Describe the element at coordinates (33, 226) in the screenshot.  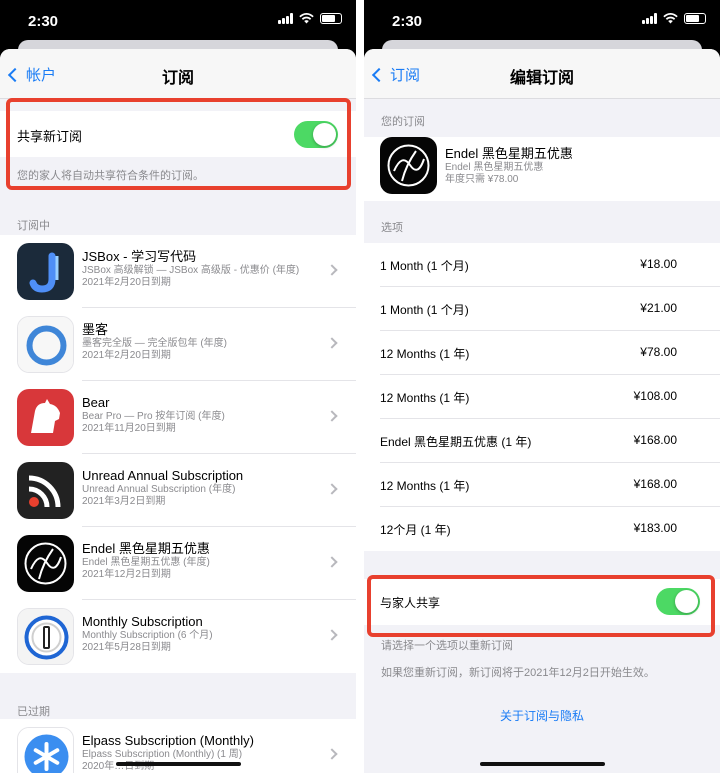
I see `active-section-header: 订阅中` at that location.